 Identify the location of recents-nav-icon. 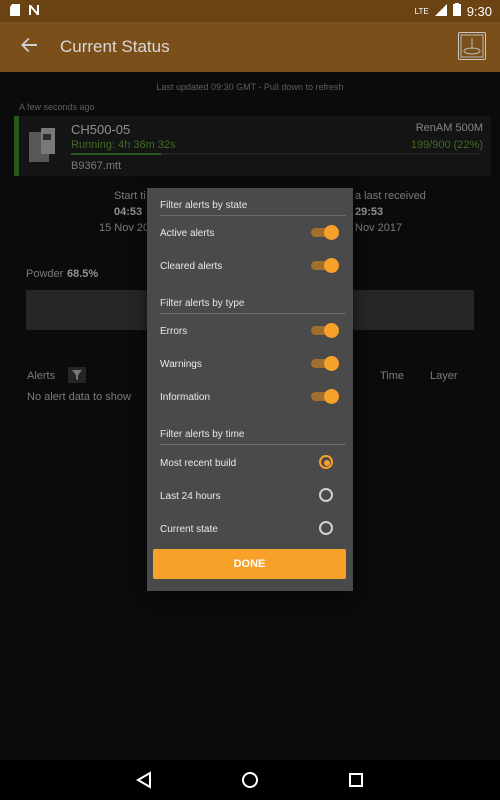
(356, 780).